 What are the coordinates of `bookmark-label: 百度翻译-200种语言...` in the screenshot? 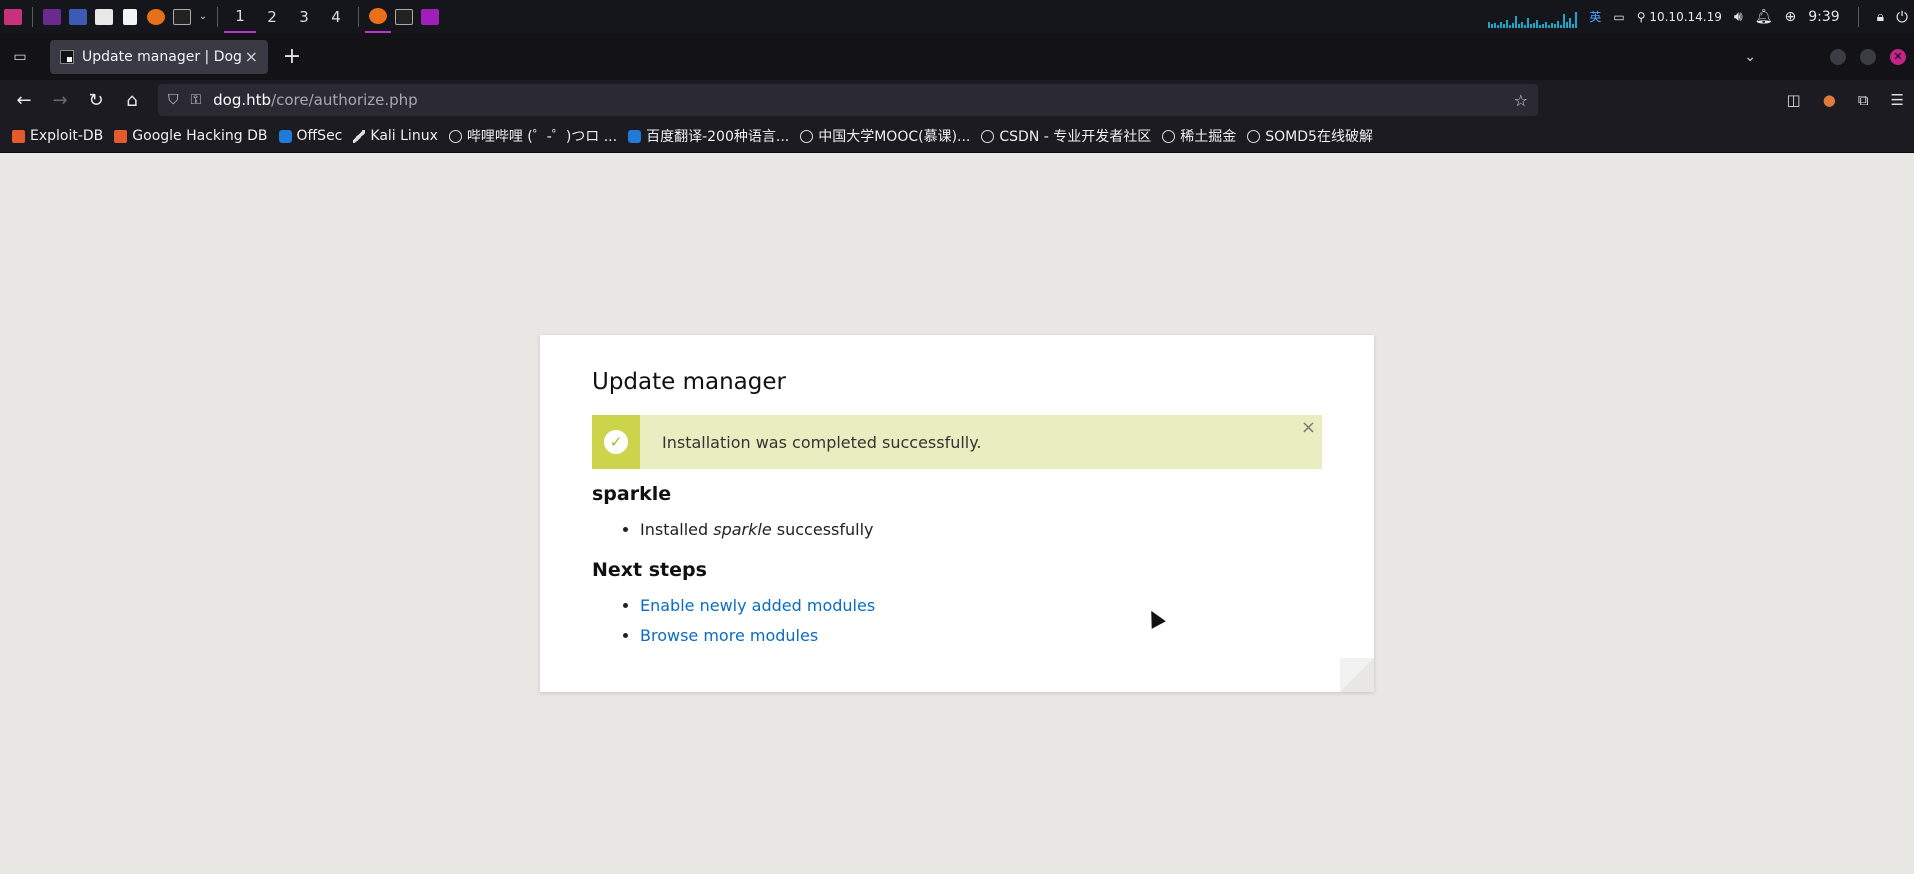 It's located at (718, 137).